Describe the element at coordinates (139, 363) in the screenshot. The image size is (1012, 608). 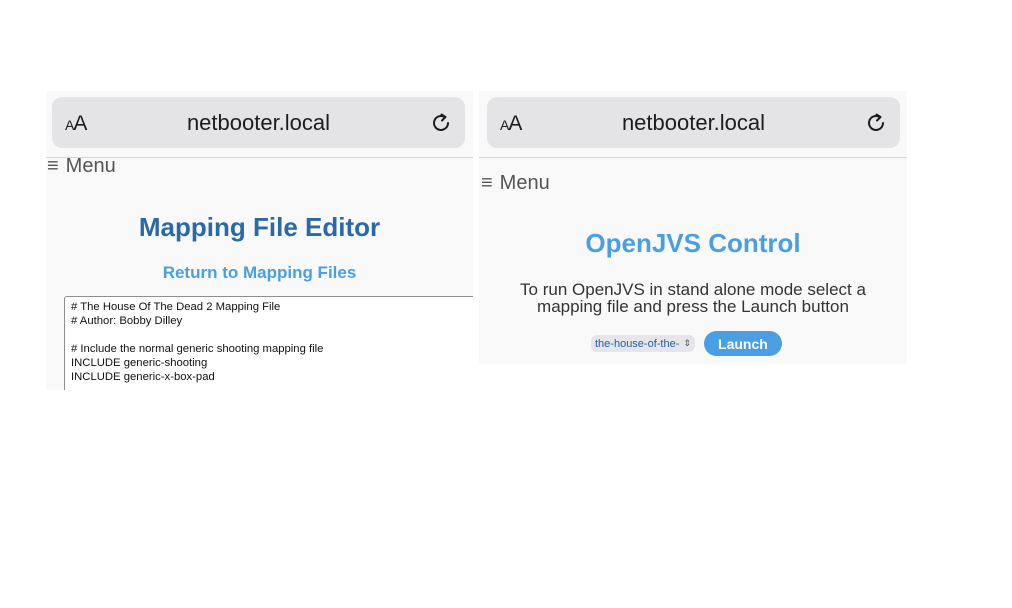
I see `editor-line: INCLUDE generic-shooting` at that location.